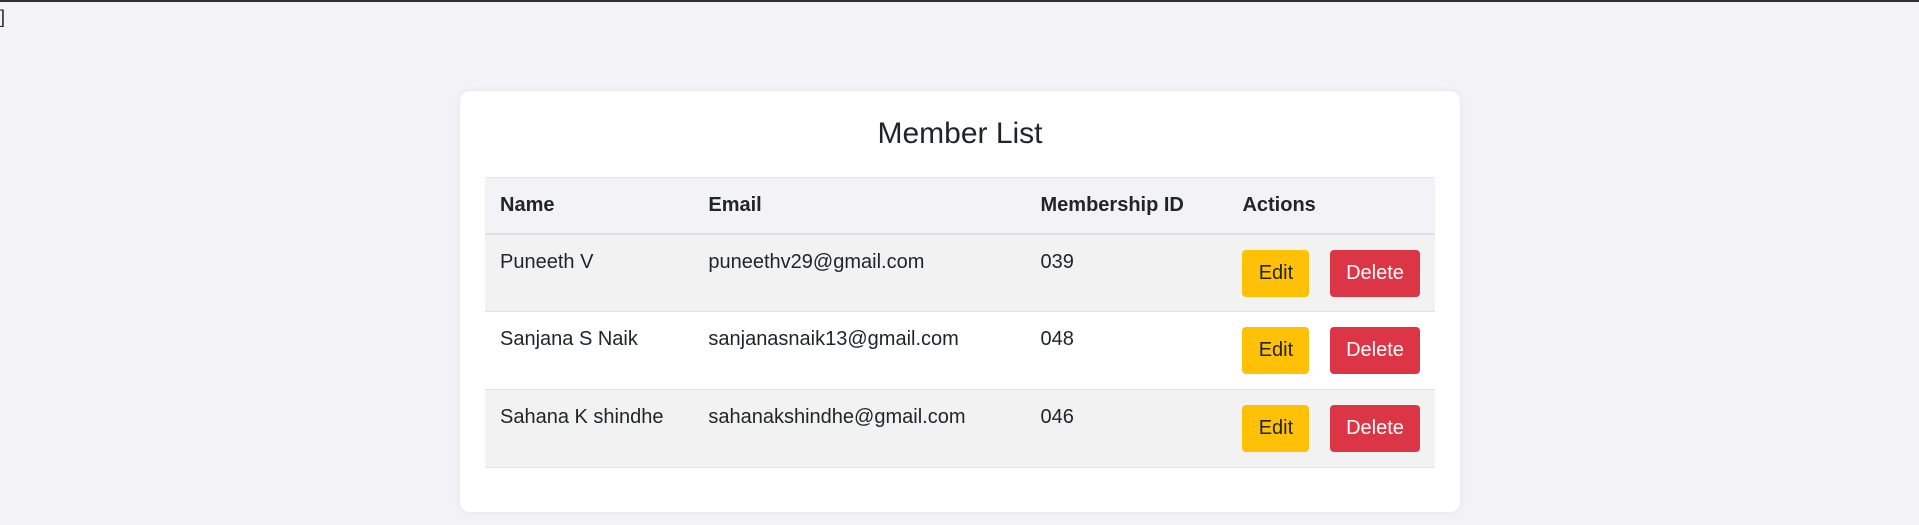 The height and width of the screenshot is (525, 1919). I want to click on column-header-email: Email, so click(859, 206).